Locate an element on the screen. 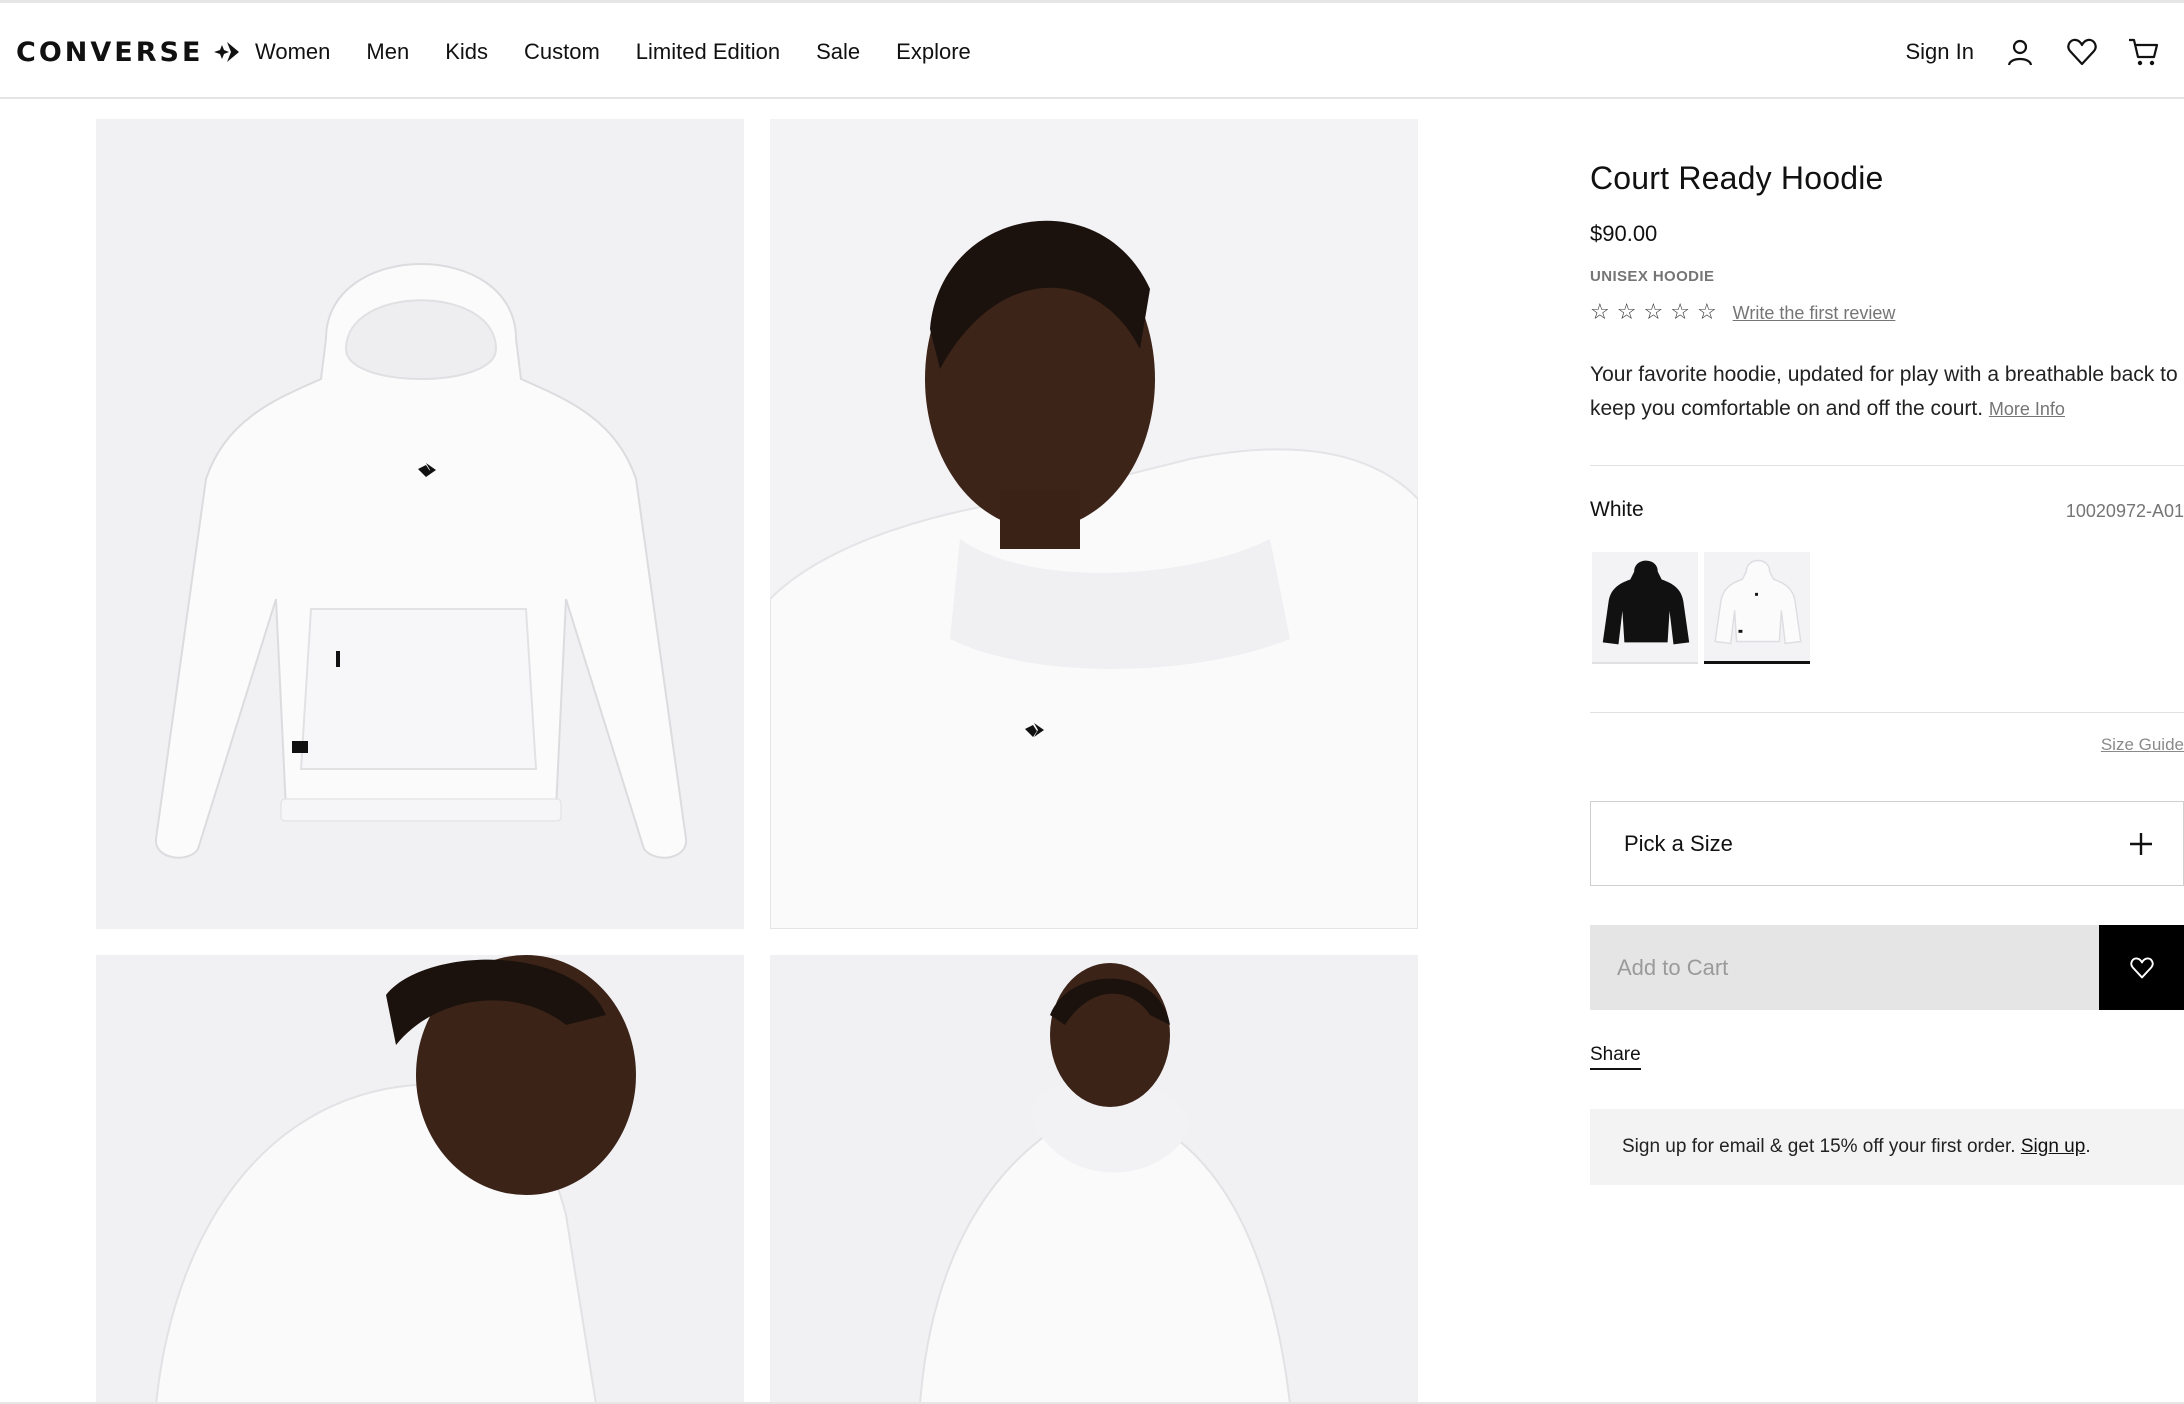  nav-explore: Explore is located at coordinates (933, 52).